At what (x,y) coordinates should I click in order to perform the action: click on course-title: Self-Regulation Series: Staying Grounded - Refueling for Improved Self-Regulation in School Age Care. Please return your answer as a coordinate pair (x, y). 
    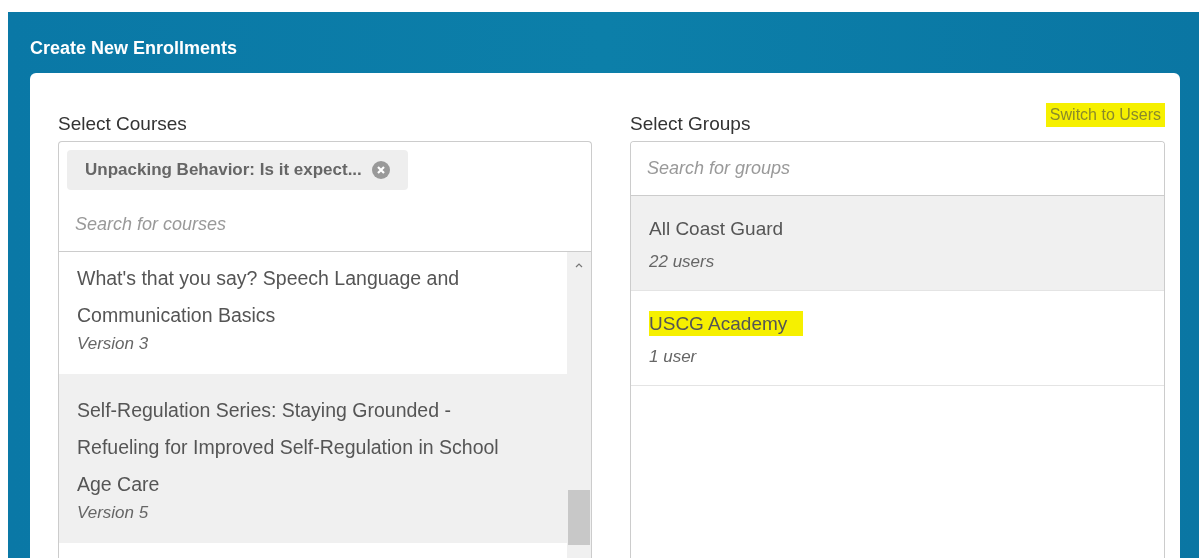
    Looking at the image, I should click on (288, 447).